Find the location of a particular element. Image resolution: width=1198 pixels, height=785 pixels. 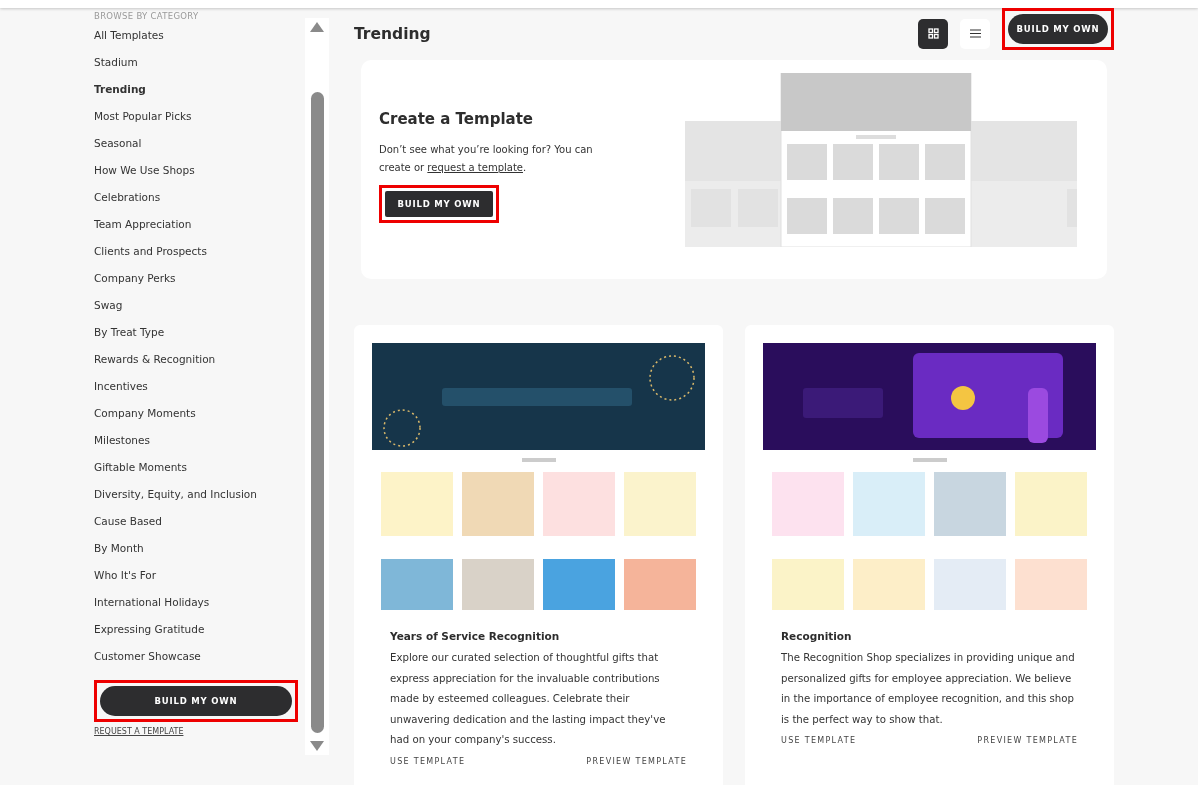

category-link: All Templates is located at coordinates (198, 40).